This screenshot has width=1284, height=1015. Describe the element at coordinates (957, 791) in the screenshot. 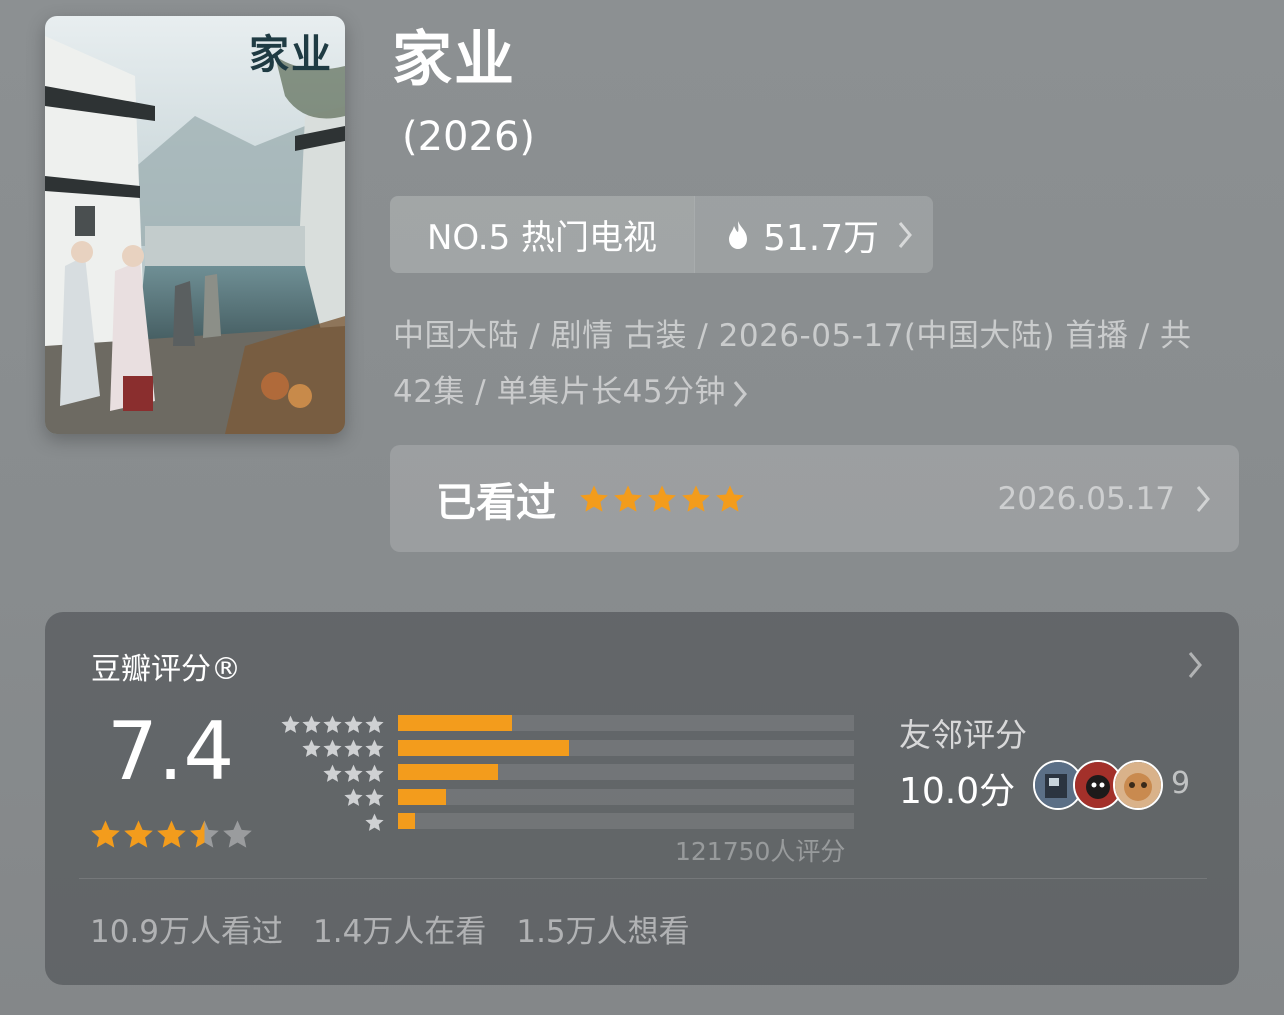

I see `friends-rating-score: 10.0分` at that location.